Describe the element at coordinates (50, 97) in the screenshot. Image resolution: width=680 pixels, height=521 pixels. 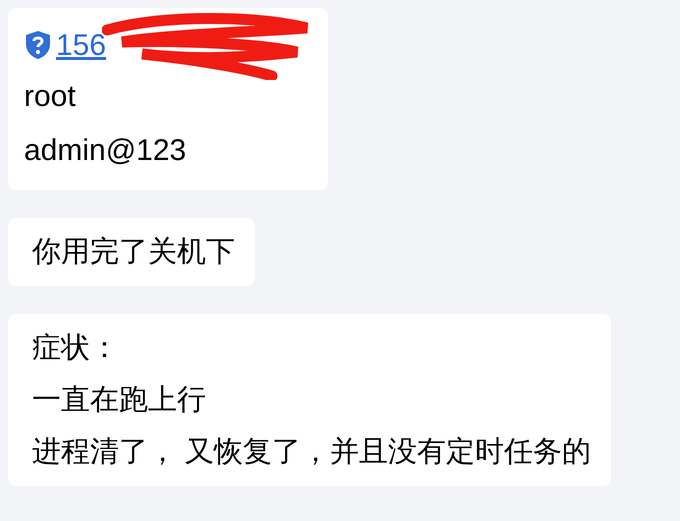
I see `message-text: root` at that location.